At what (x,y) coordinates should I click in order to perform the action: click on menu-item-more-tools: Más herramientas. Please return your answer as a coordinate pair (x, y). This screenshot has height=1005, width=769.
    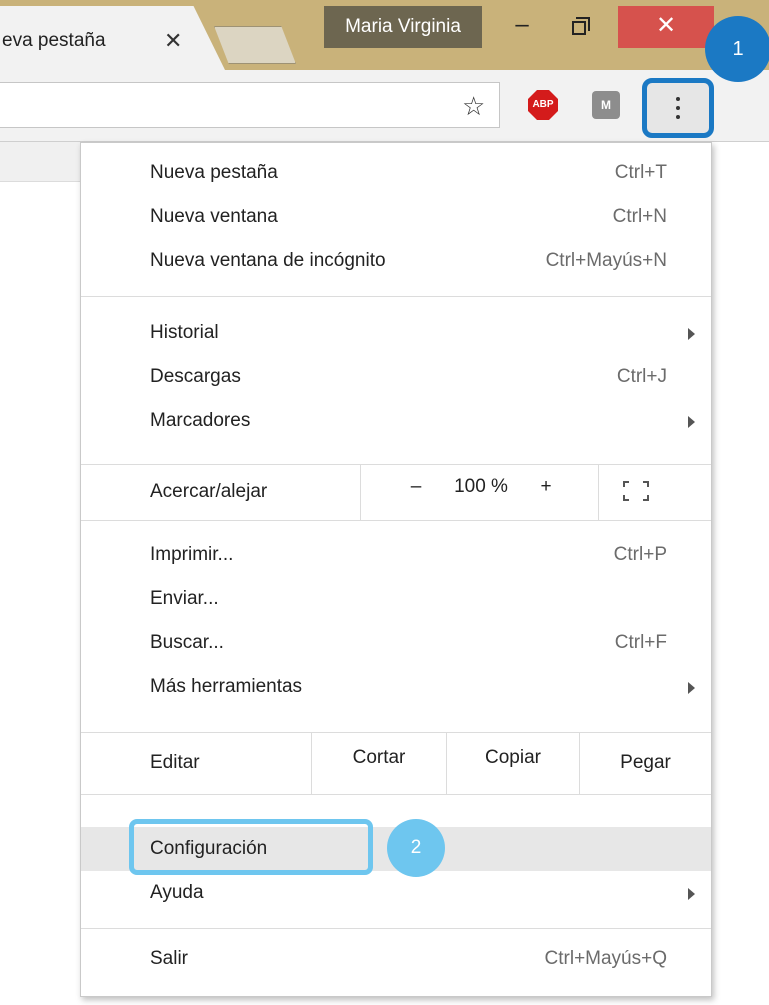
    Looking at the image, I should click on (396, 687).